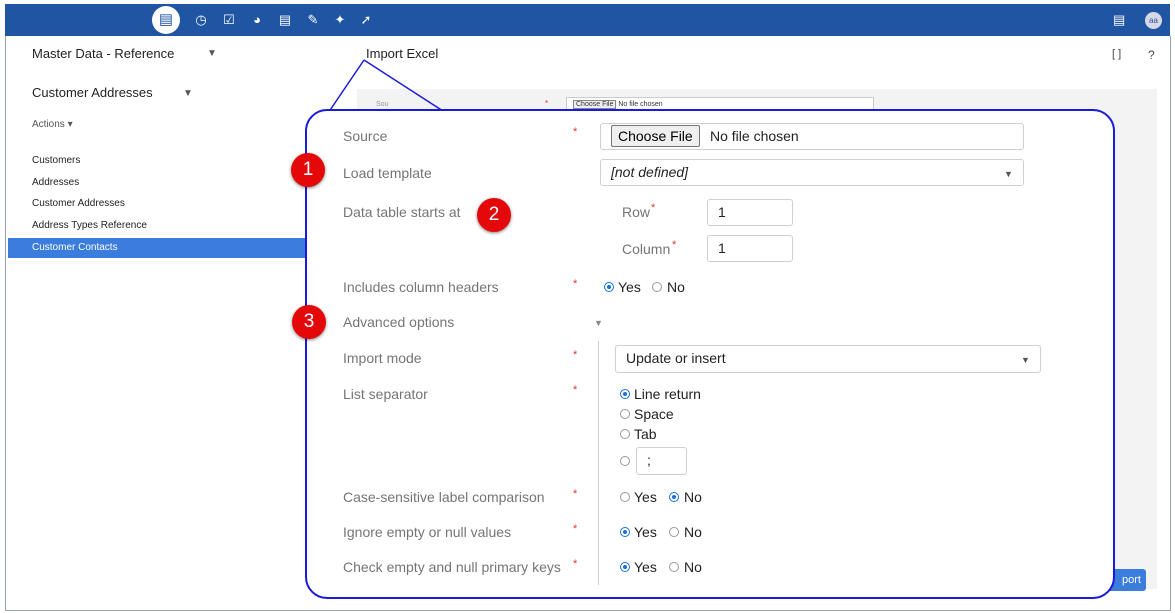 The width and height of the screenshot is (1175, 613). I want to click on separator-tab-radio, so click(625, 434).